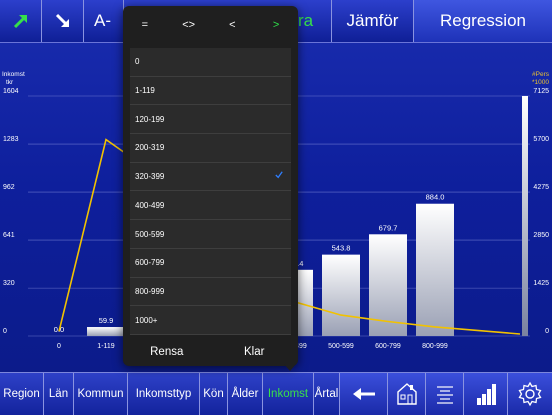 The width and height of the screenshot is (552, 415). I want to click on income-range-item: 500-599, so click(210, 234).